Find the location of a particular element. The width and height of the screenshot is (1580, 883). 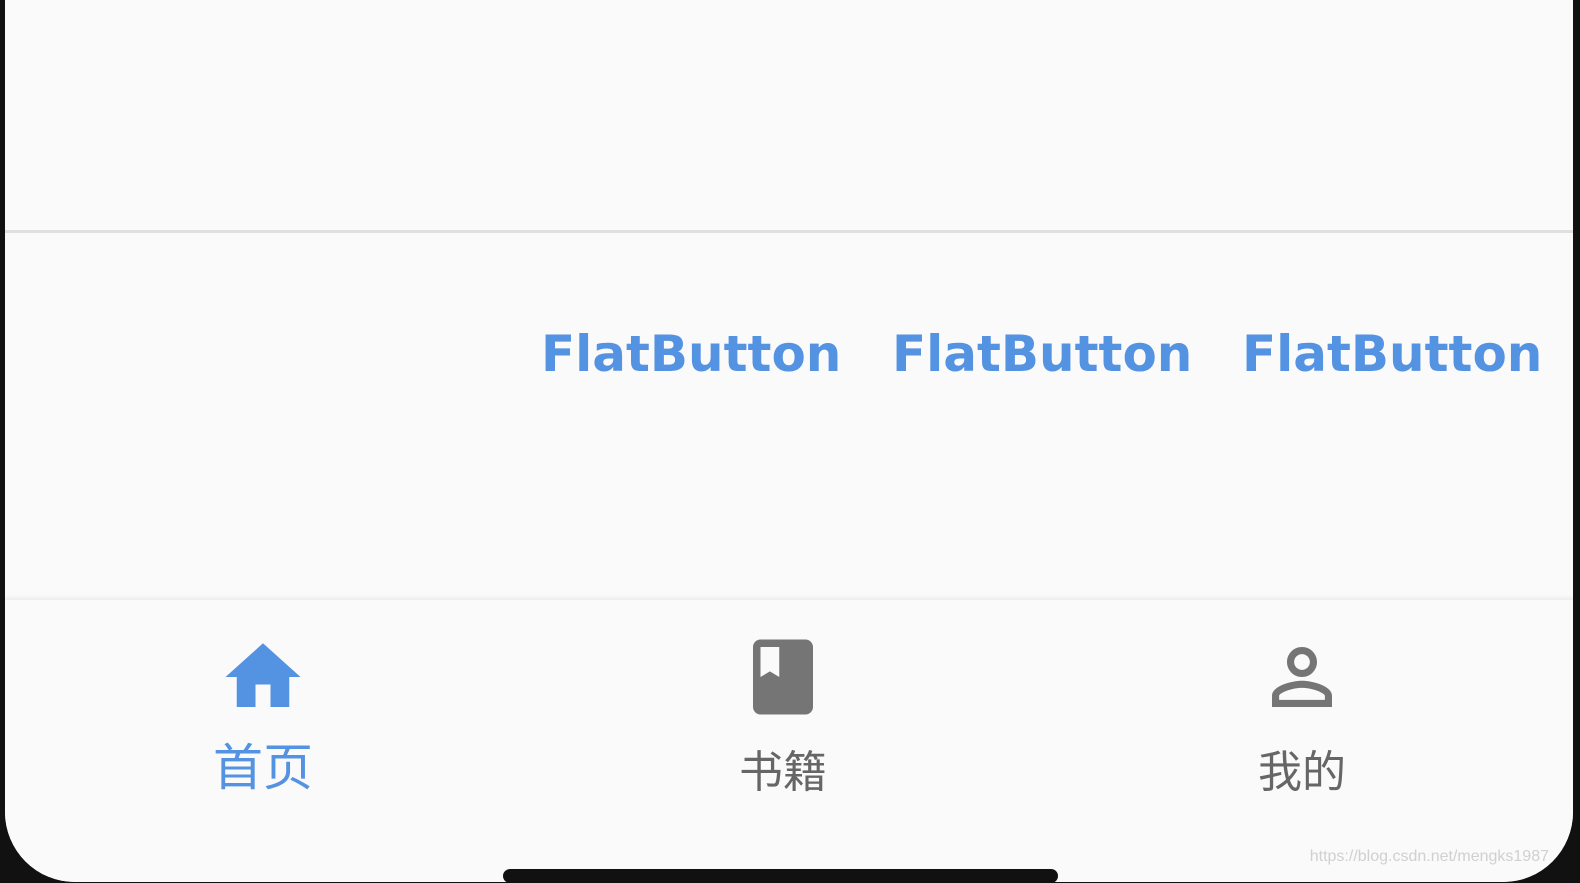

watermark: https://blog.csdn.net/mengks1987 is located at coordinates (1429, 856).